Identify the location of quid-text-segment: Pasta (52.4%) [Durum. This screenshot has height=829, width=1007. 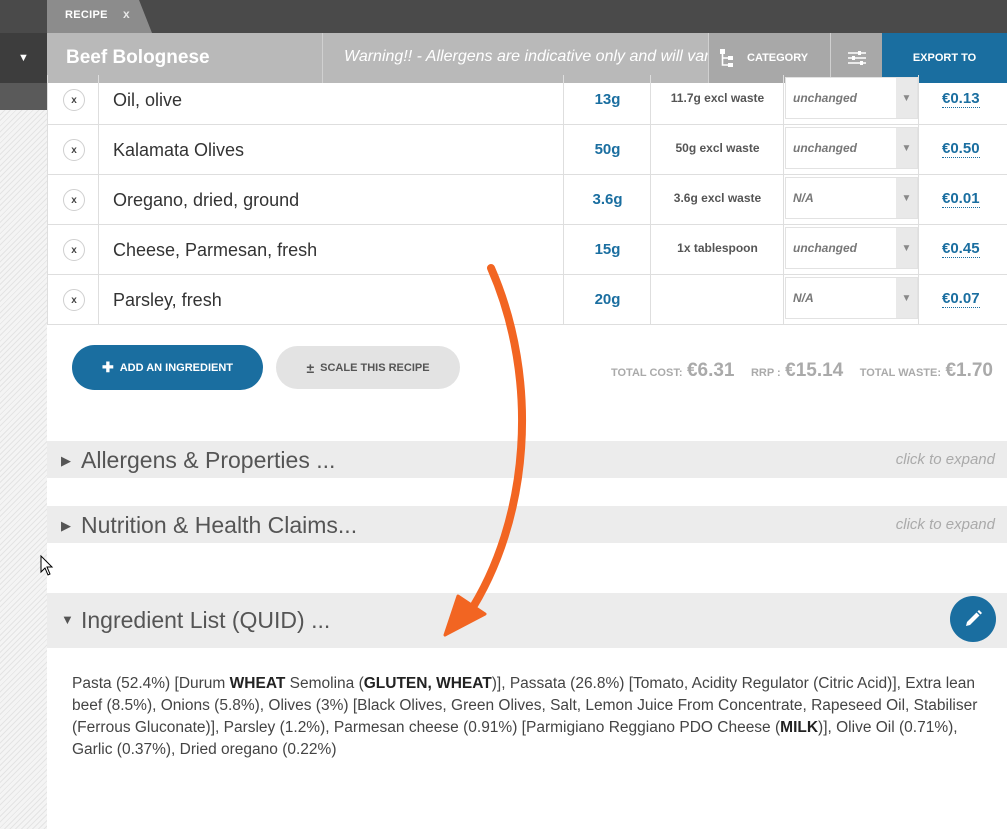
(151, 683).